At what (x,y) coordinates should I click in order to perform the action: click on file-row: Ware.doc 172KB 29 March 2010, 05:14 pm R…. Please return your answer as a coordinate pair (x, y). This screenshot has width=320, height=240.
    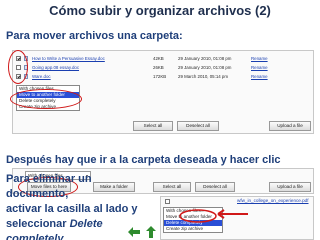
    Looking at the image, I should click on (163, 77).